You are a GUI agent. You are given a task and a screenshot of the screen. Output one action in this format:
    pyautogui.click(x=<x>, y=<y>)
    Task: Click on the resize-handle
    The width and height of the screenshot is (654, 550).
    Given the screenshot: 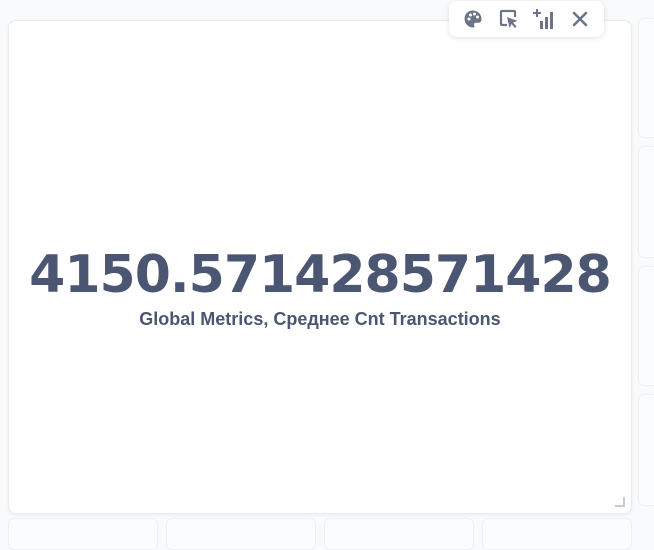 What is the action you would take?
    pyautogui.click(x=620, y=502)
    